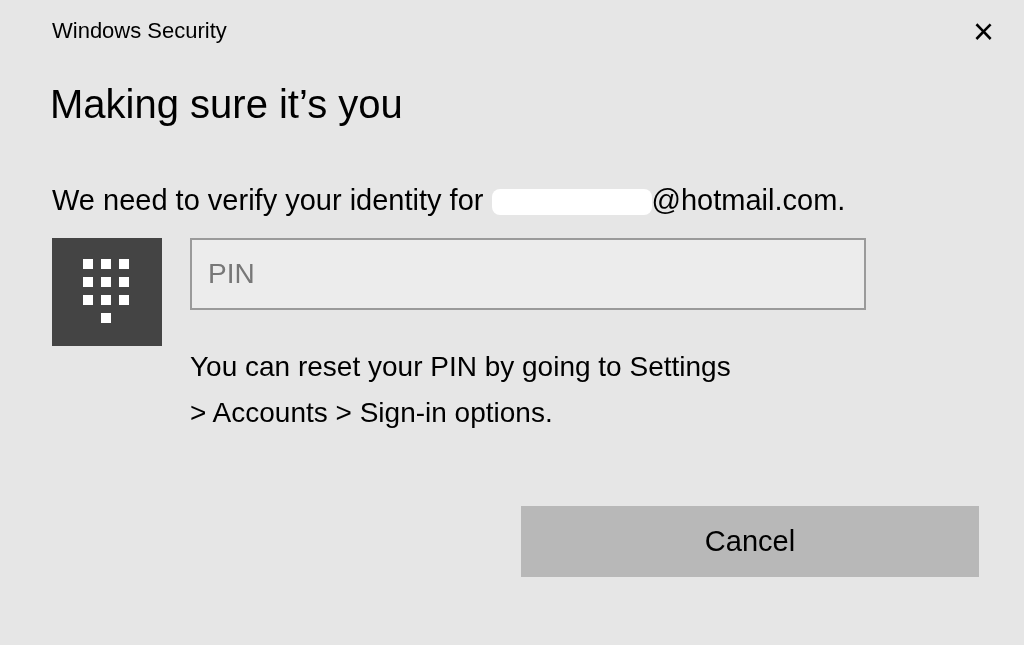 Image resolution: width=1024 pixels, height=645 pixels. I want to click on keypad-icon, so click(107, 292).